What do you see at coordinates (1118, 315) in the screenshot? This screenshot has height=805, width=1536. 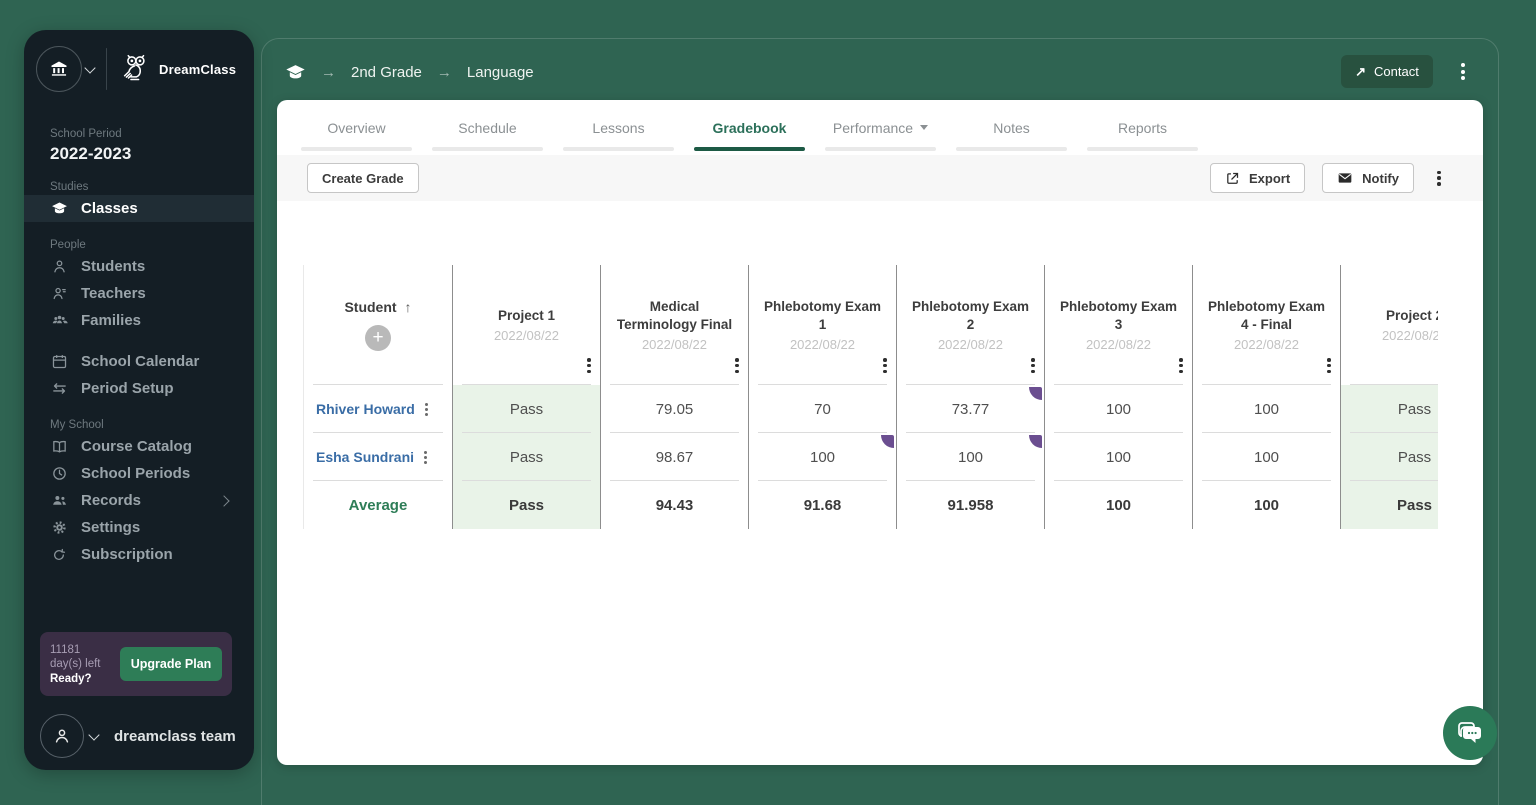 I see `column-title: Phlebotomy Exam 3` at bounding box center [1118, 315].